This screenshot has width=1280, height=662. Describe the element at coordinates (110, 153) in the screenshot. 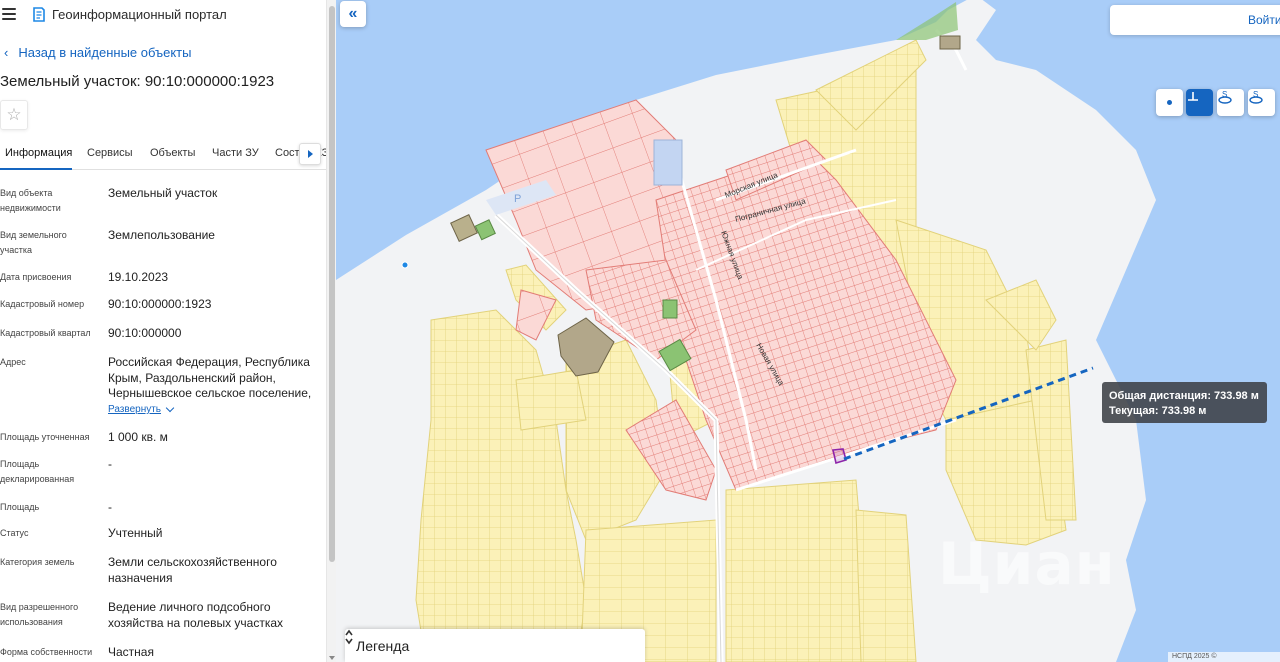

I see `tab-services: Сервисы` at that location.